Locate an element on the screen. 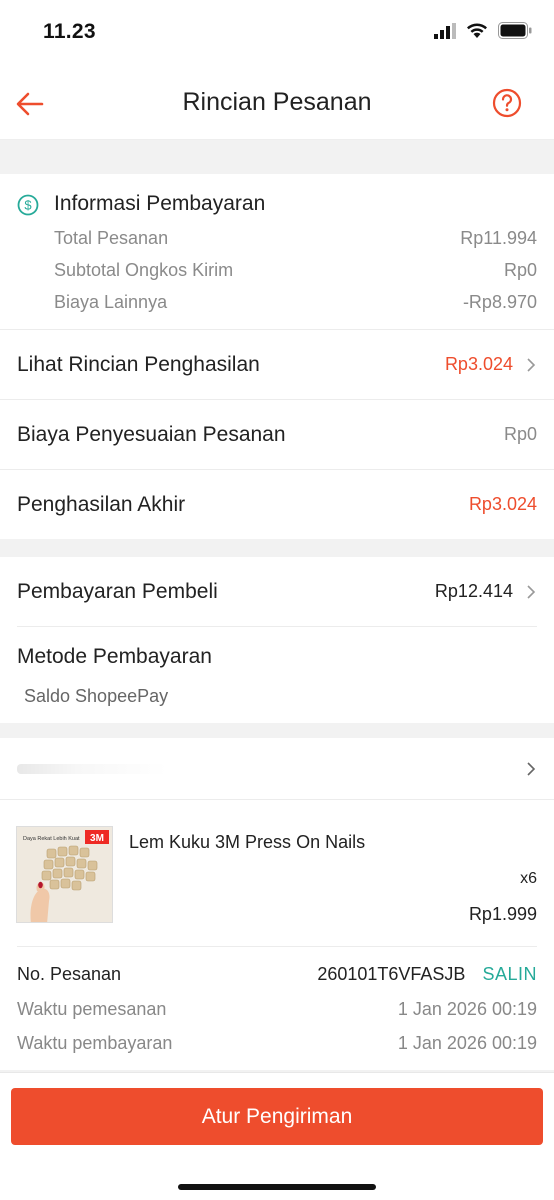 The height and width of the screenshot is (1200, 554). order-time-row: Waktu pemesanan 1 Jan 2026 00:19 is located at coordinates (277, 1009).